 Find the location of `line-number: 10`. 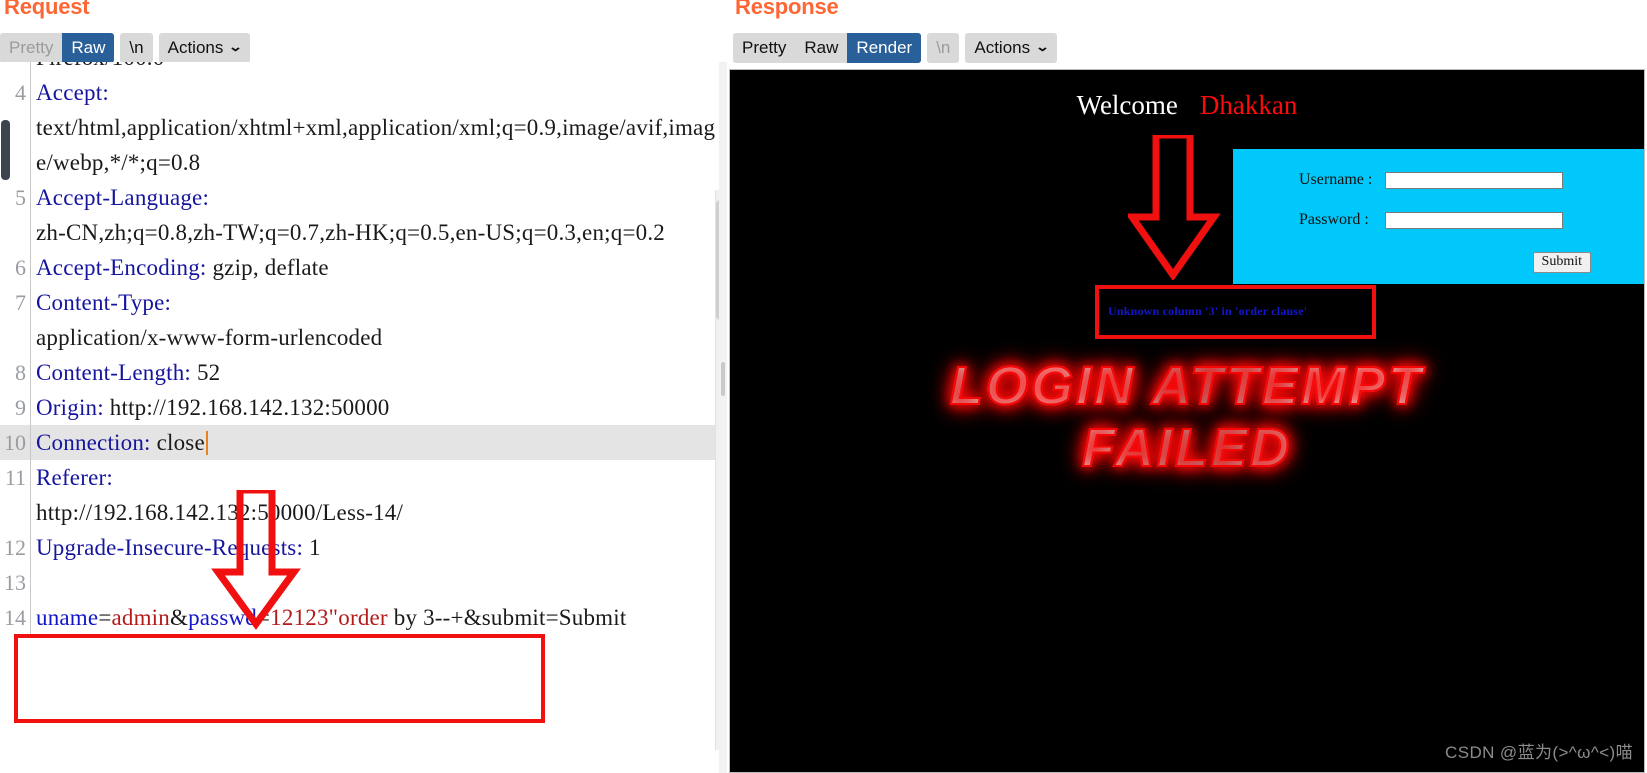

line-number: 10 is located at coordinates (15, 442).